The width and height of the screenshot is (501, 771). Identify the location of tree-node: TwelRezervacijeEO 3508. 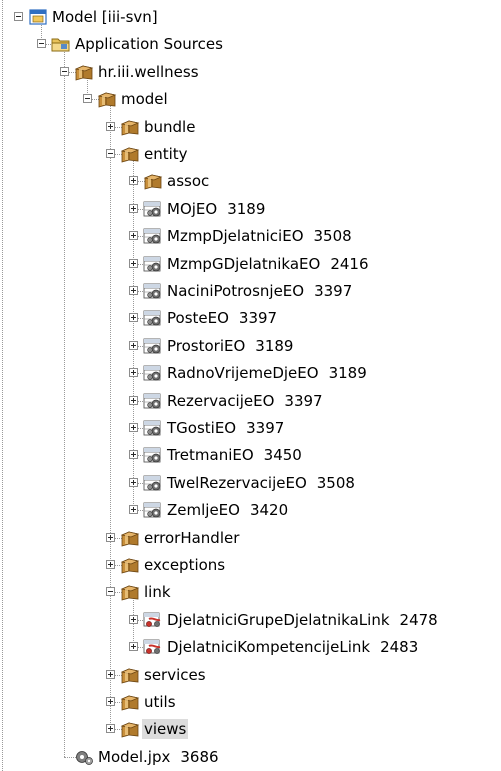
(250, 483).